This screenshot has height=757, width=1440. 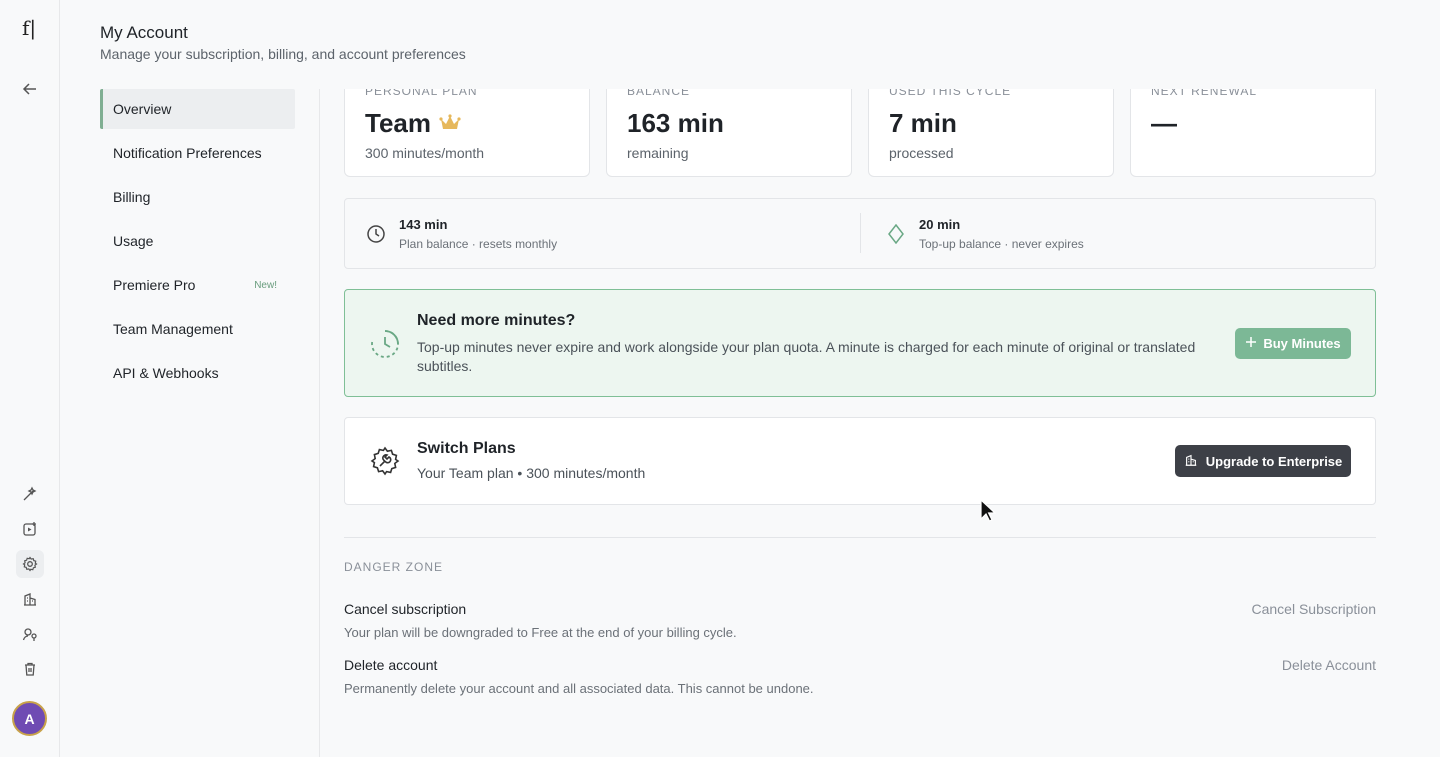 What do you see at coordinates (991, 133) in the screenshot?
I see `stat-card-used: USED THIS CYCLE 7 min processed` at bounding box center [991, 133].